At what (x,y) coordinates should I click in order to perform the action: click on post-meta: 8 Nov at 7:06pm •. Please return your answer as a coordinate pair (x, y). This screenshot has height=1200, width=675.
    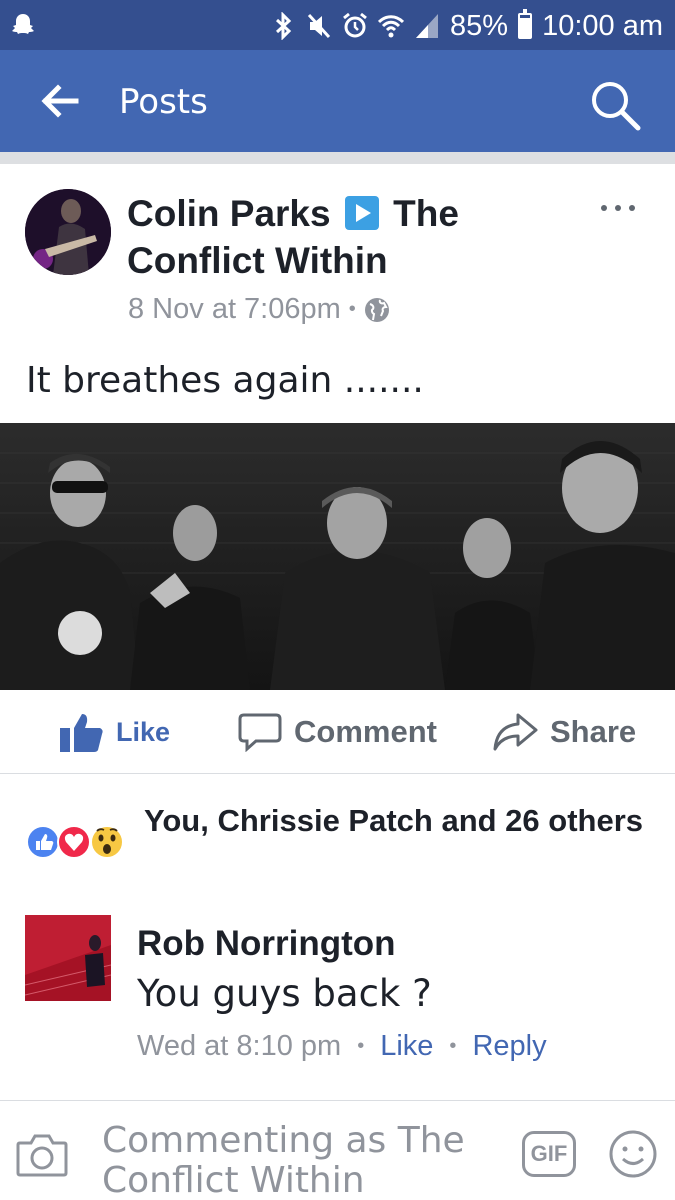
    Looking at the image, I should click on (259, 309).